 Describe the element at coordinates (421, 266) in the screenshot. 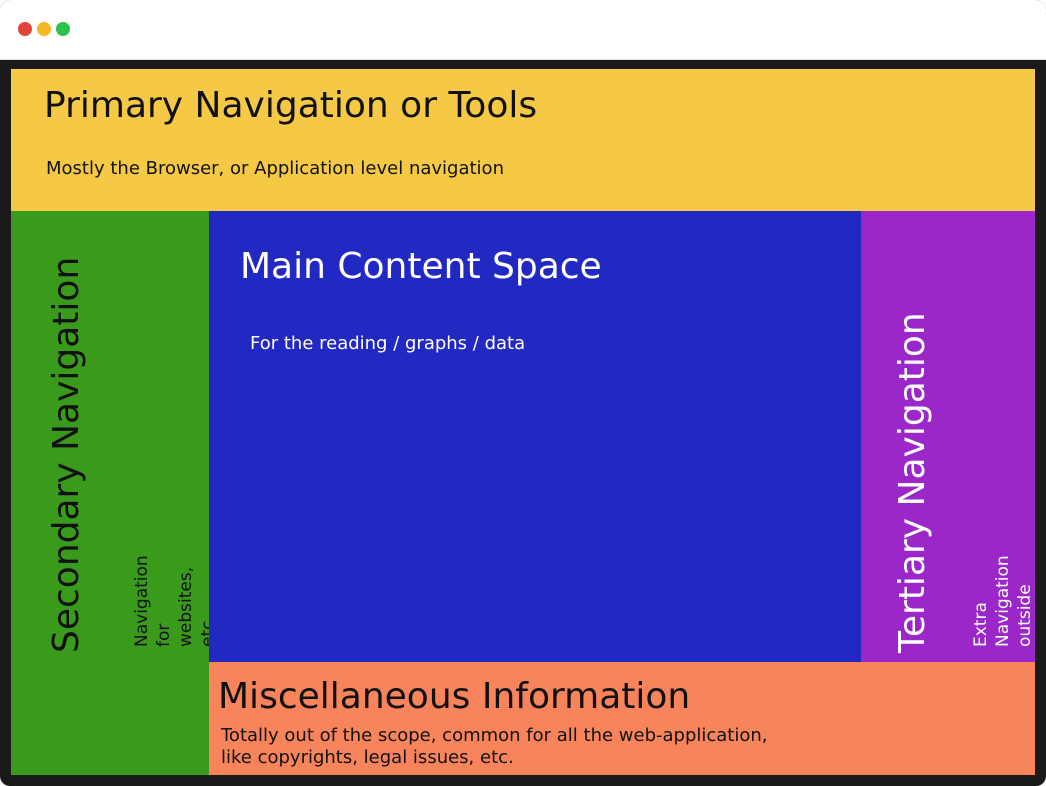

I see `main-content-title: Main Content Space` at that location.